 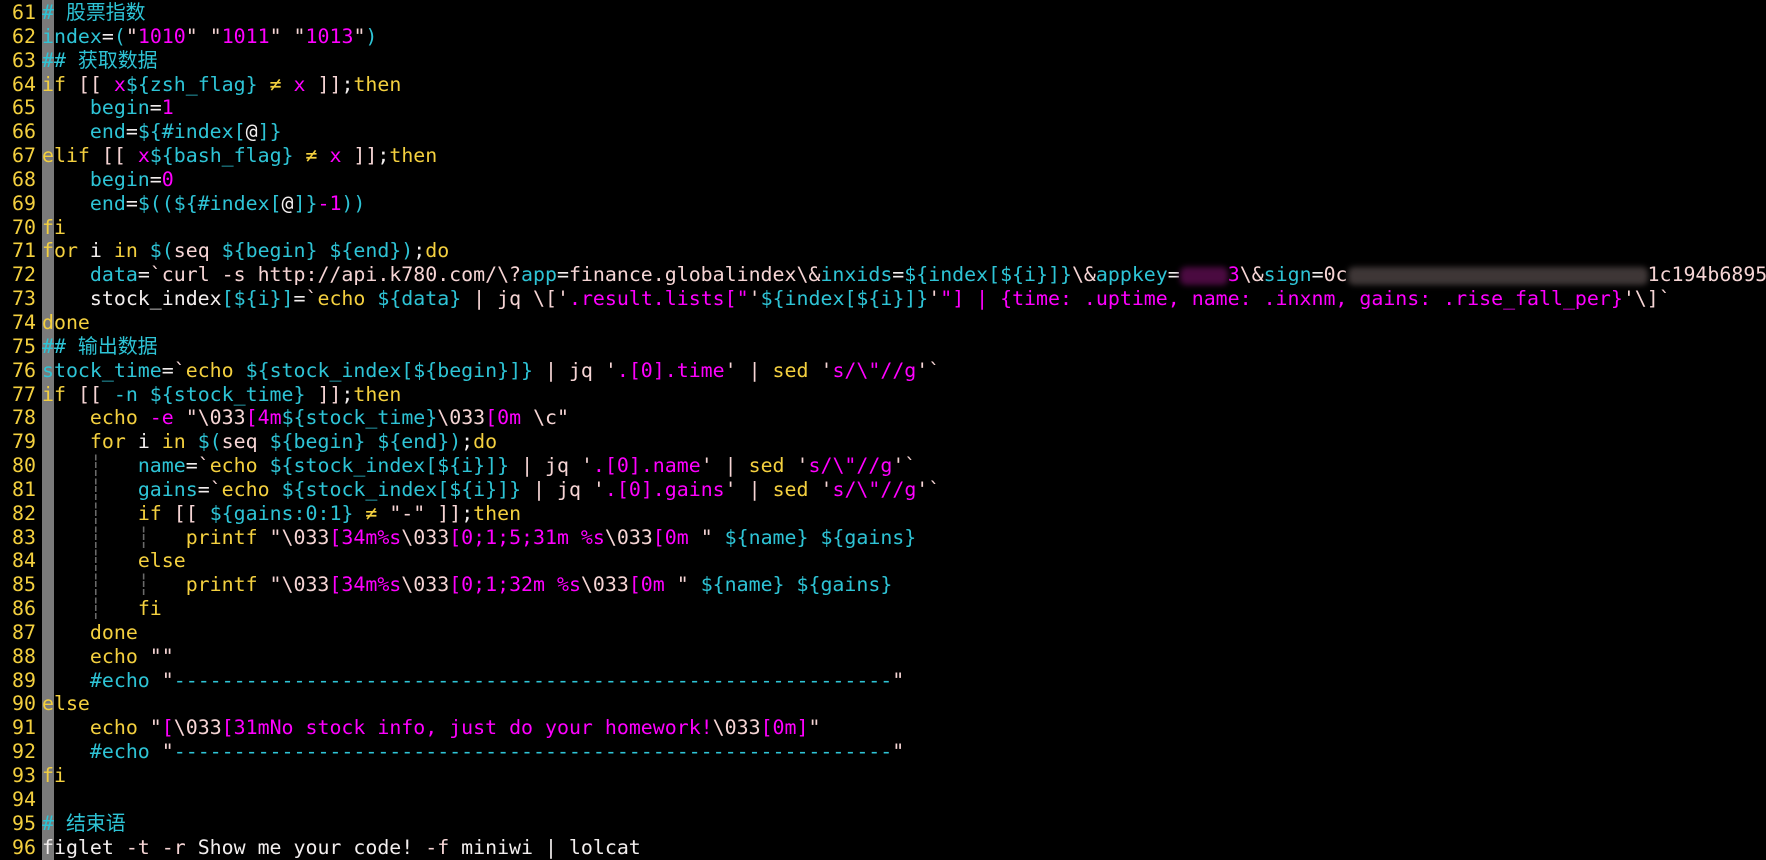 What do you see at coordinates (646, 466) in the screenshot?
I see `code-token: .[0].name` at bounding box center [646, 466].